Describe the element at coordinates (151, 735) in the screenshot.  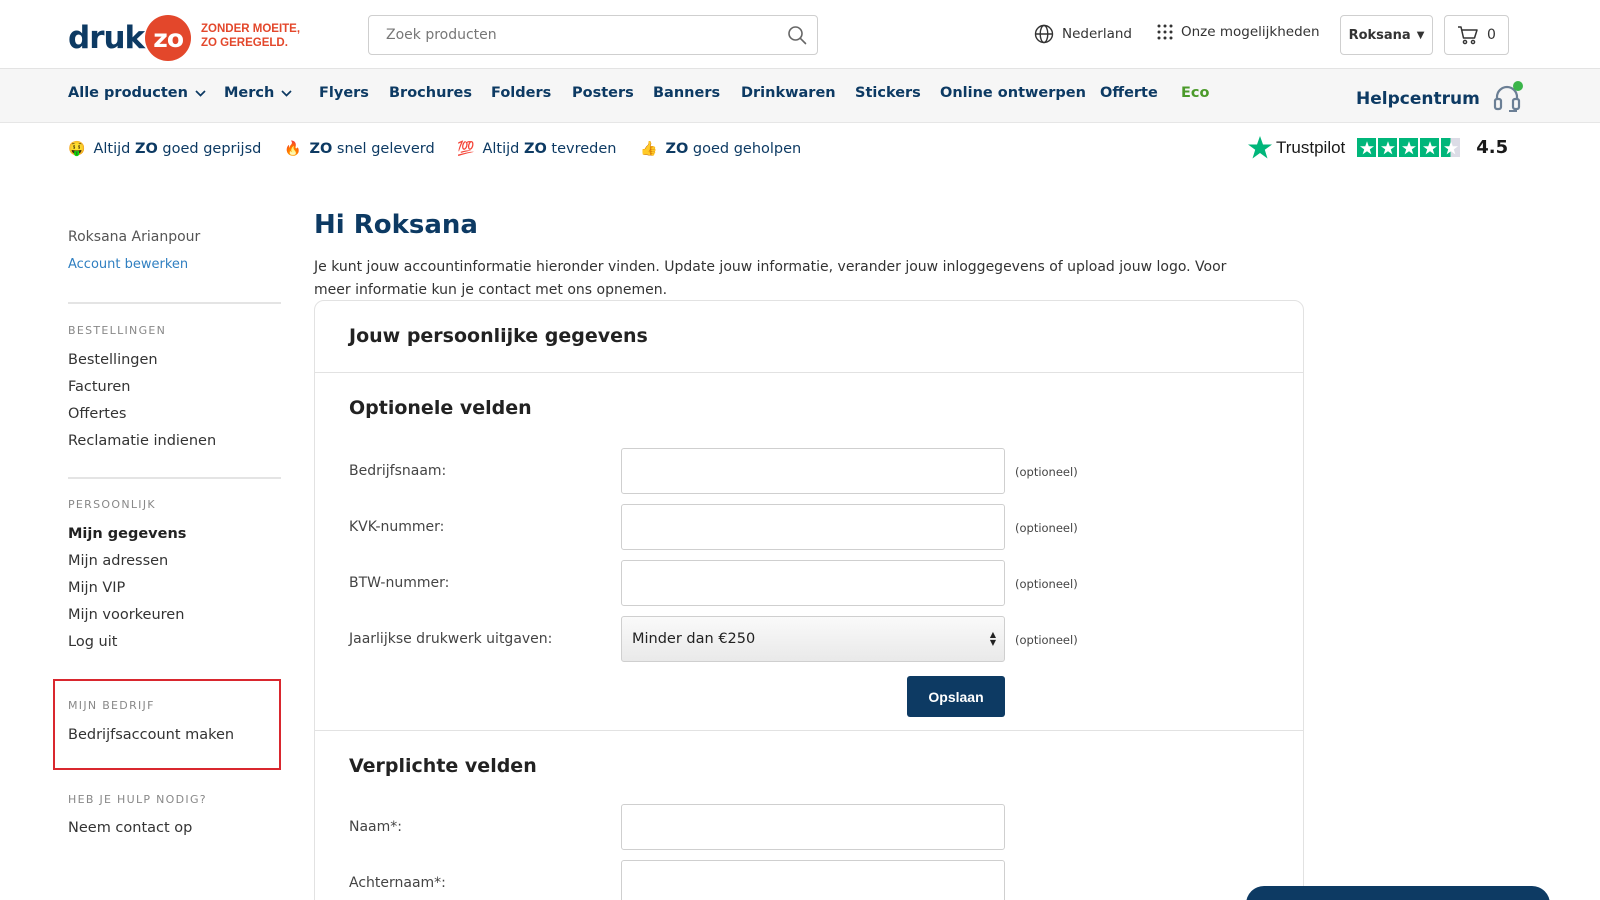
I see `sidebar-item-bedrijfsaccount-maken: Bedrijfsaccount maken` at that location.